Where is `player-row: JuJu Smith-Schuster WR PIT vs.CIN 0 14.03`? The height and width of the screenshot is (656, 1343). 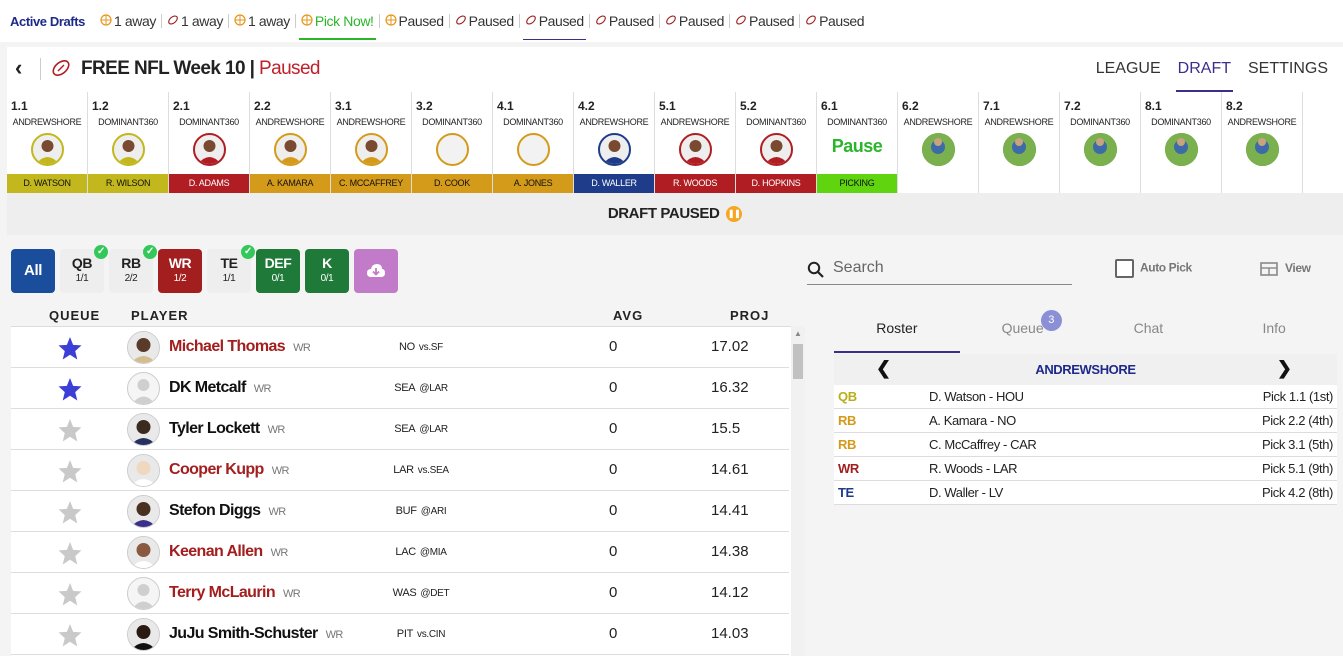
player-row: JuJu Smith-Schuster WR PIT vs.CIN 0 14.03 is located at coordinates (400, 634).